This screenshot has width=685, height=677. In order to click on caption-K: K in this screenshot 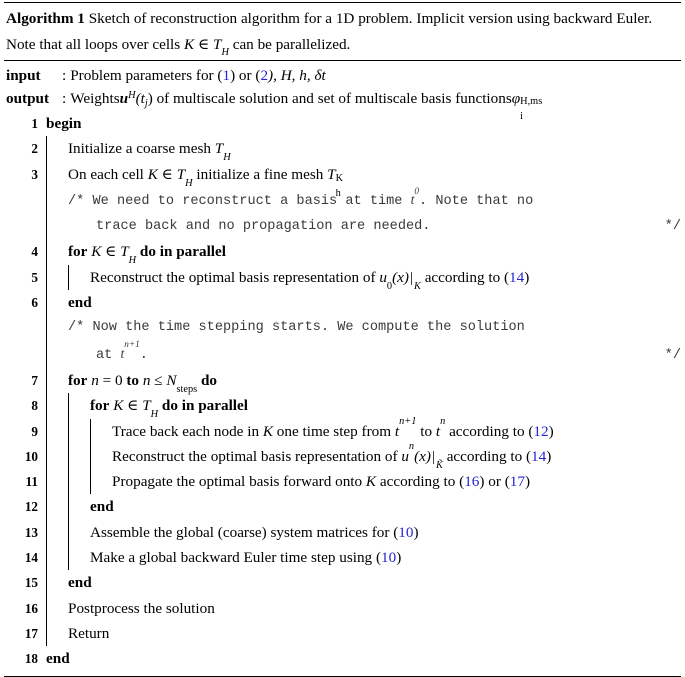, I will do `click(189, 44)`.